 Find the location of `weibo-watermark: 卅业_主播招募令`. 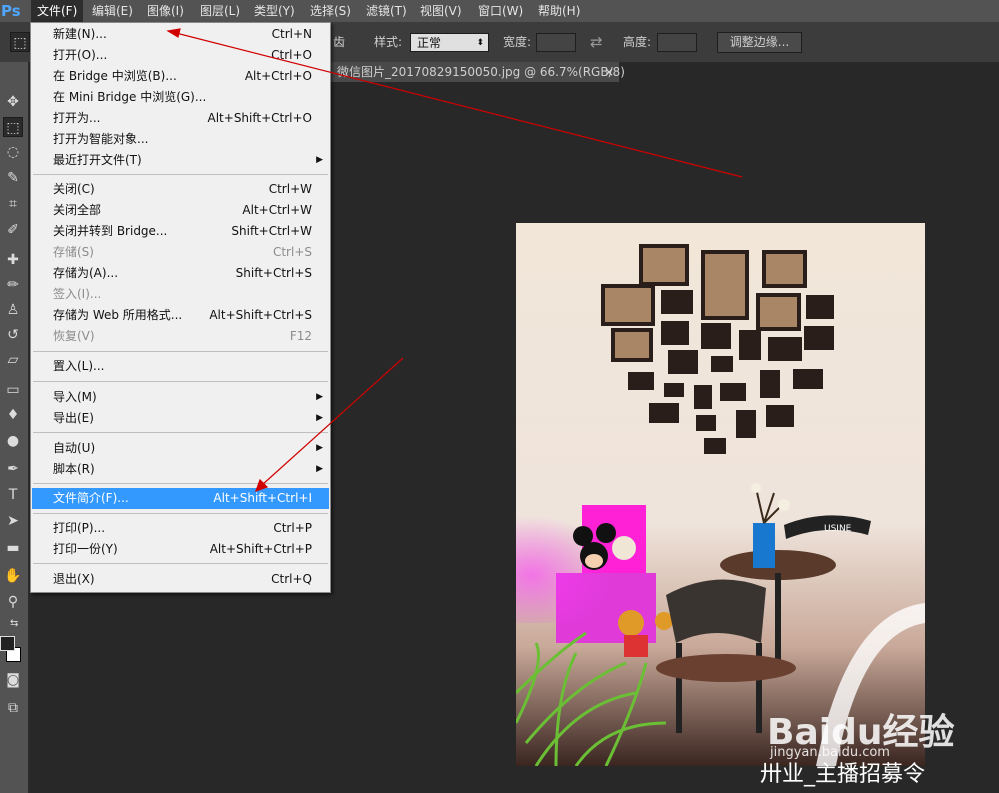

weibo-watermark: 卅业_主播招募令 is located at coordinates (843, 774).